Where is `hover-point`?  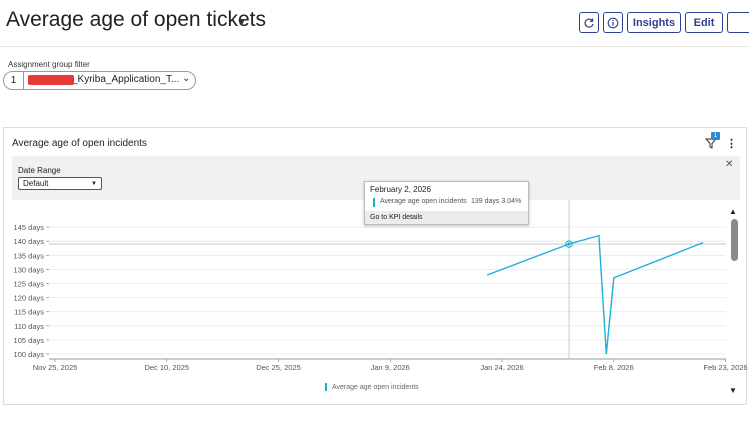 hover-point is located at coordinates (569, 244).